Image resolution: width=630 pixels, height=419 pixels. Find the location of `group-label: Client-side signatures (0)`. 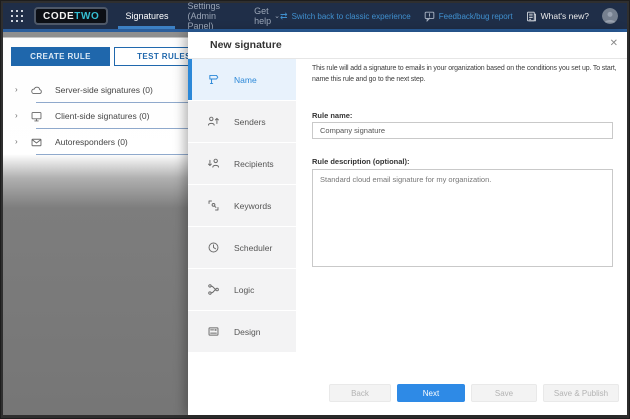

group-label: Client-side signatures (0) is located at coordinates (102, 116).